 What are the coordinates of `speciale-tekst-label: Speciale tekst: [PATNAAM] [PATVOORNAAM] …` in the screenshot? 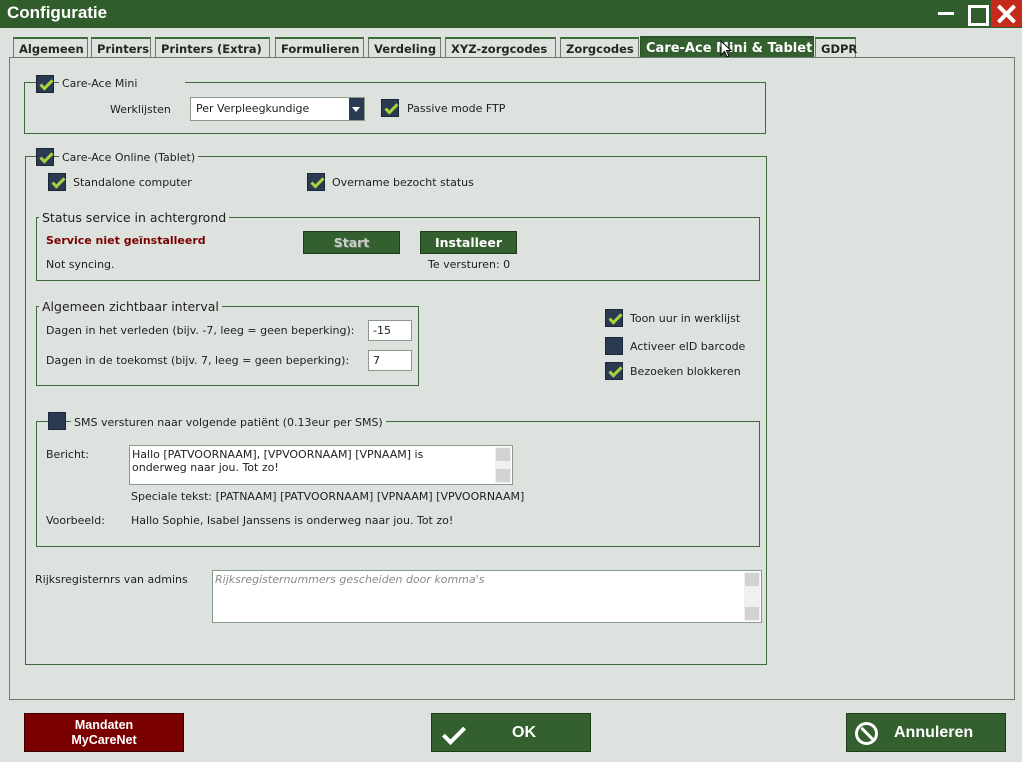 It's located at (328, 496).